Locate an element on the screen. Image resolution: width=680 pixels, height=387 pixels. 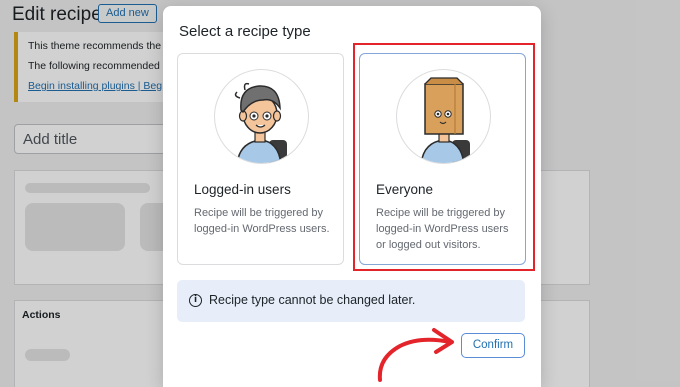
confirm-button: Confirm is located at coordinates (493, 345).